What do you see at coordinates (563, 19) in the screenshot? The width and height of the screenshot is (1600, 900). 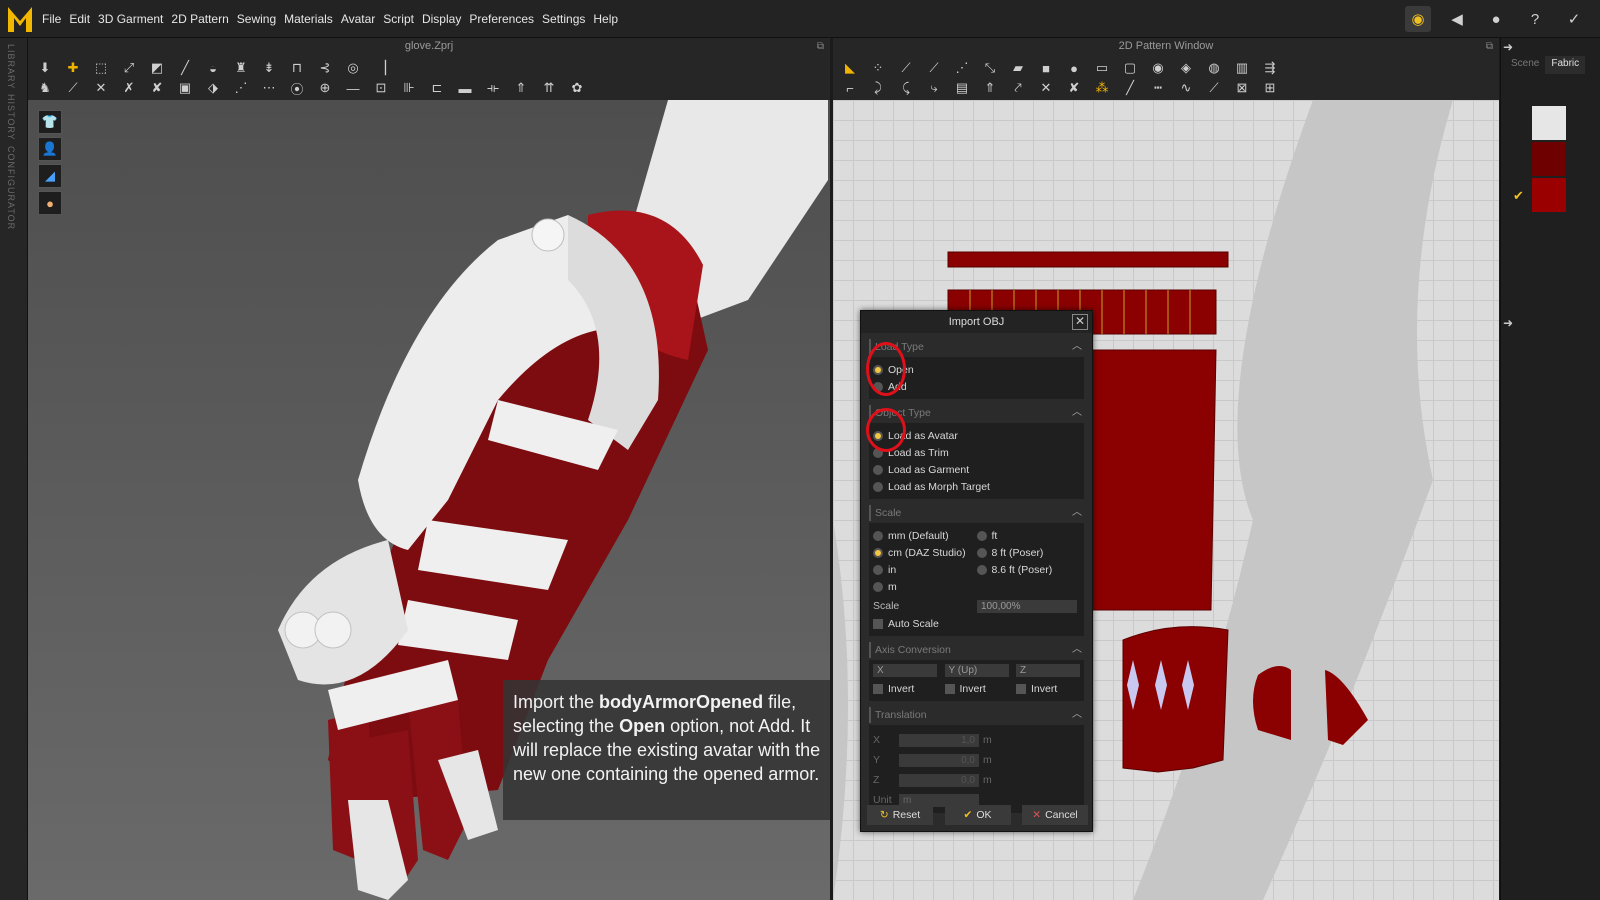 I see `menu-settings: Settings` at bounding box center [563, 19].